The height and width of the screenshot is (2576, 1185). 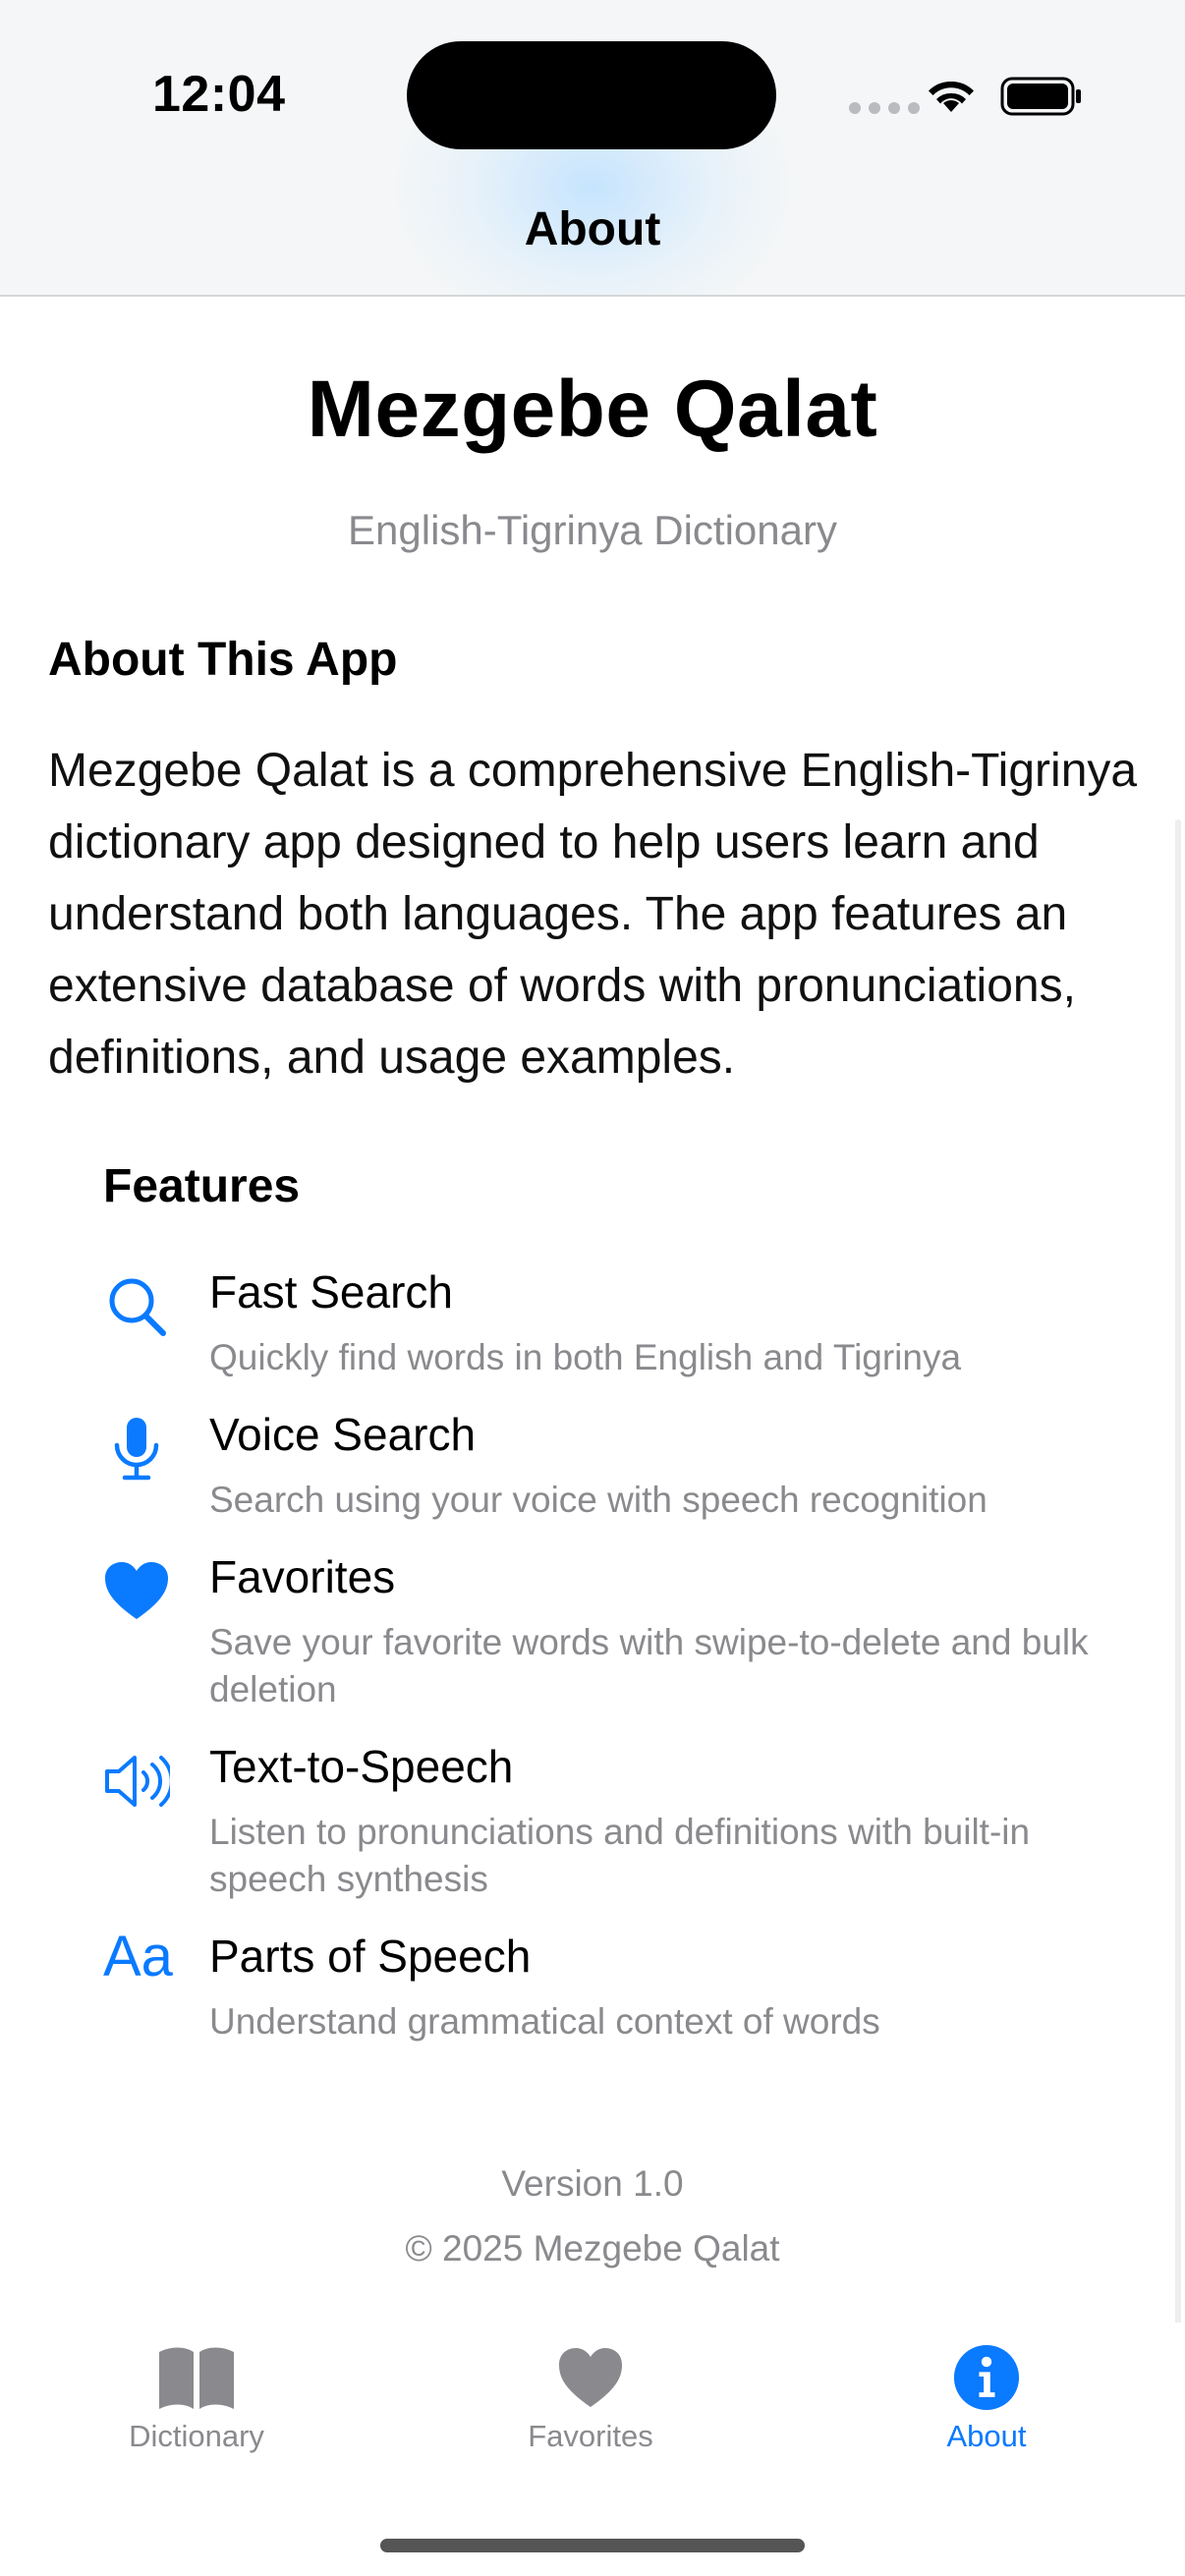 I want to click on version-label: Version 1.0, so click(x=592, y=2183).